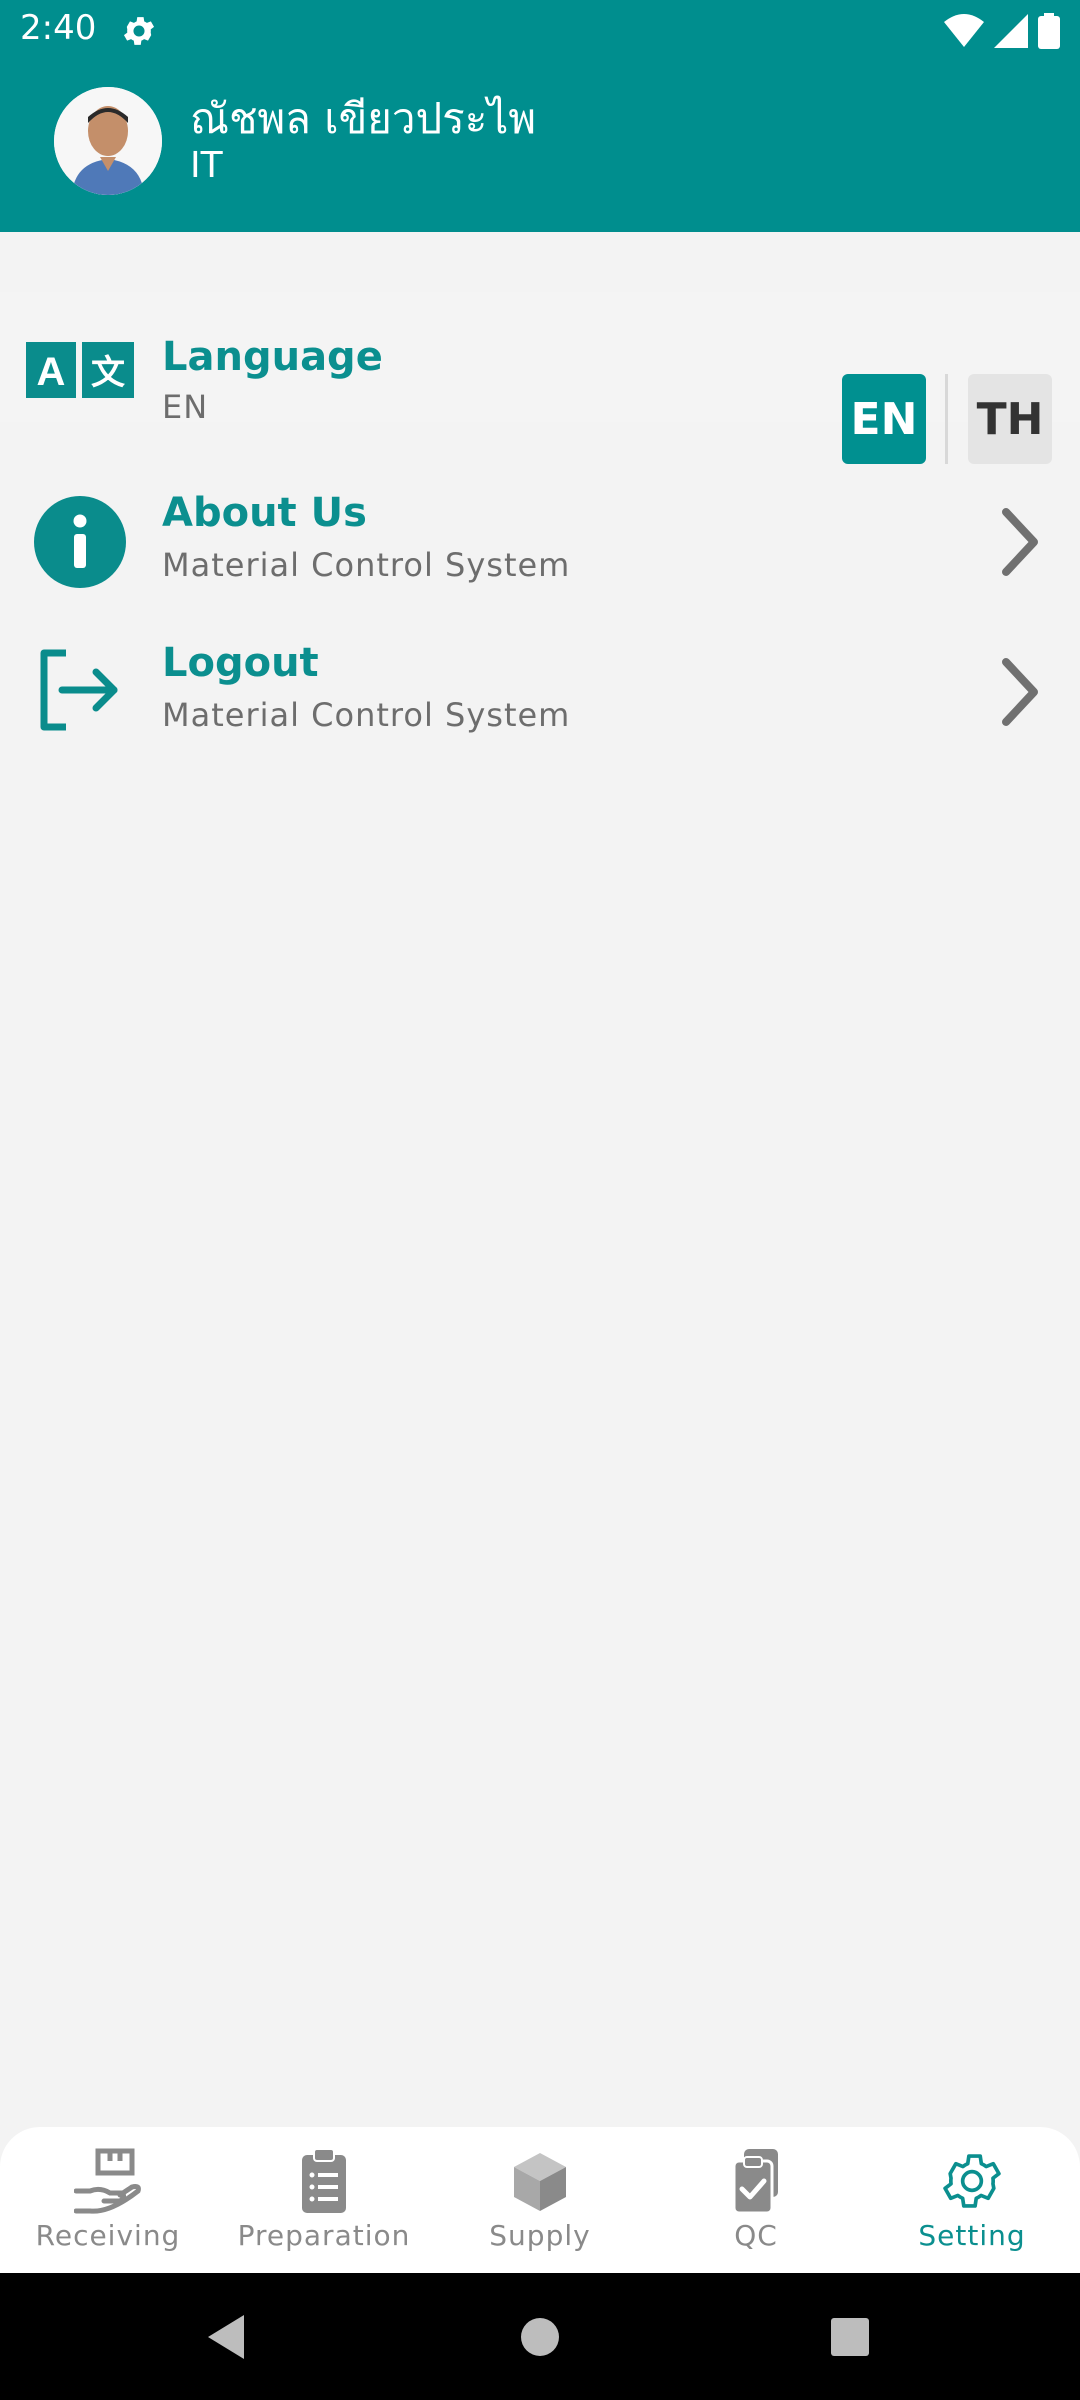  Describe the element at coordinates (225, 2337) in the screenshot. I see `back-icon` at that location.